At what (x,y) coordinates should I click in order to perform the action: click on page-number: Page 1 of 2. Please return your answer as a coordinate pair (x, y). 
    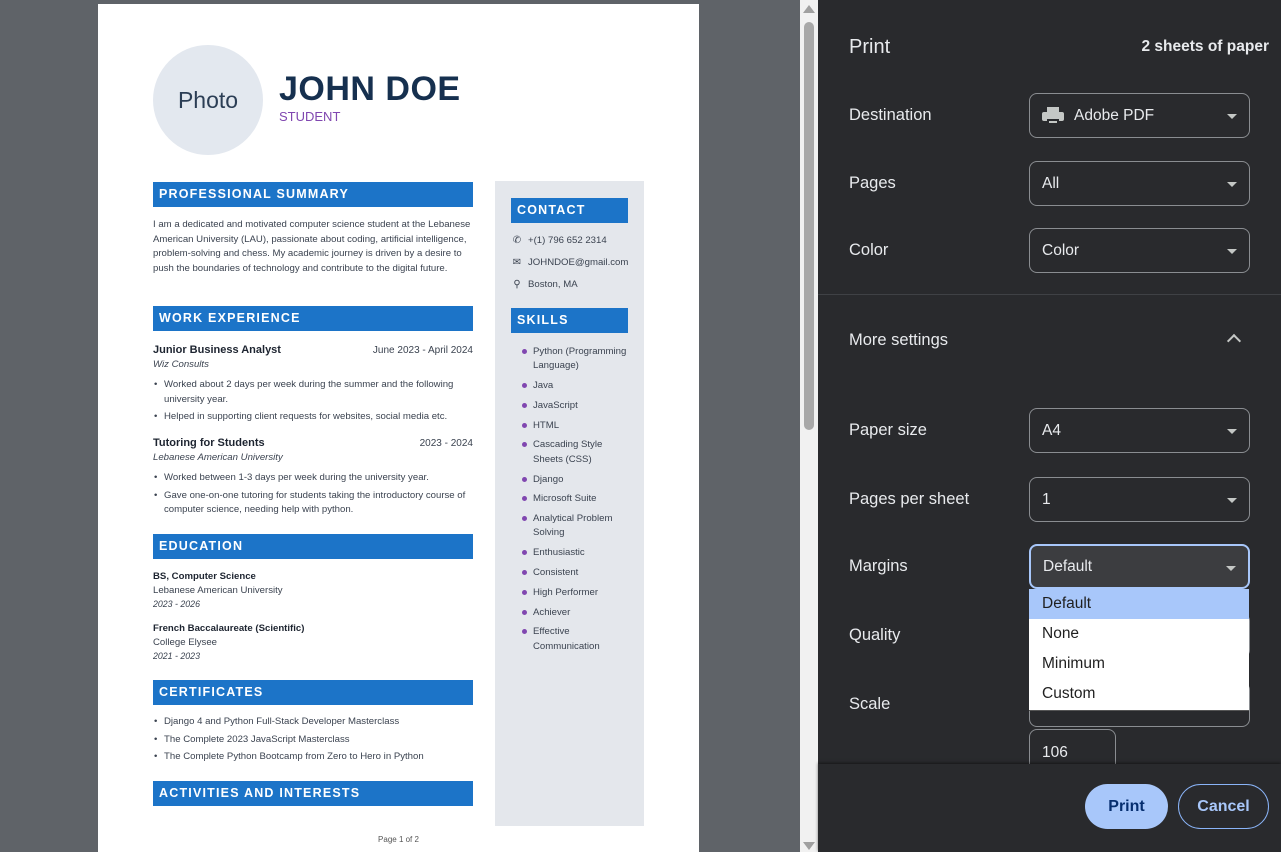
    Looking at the image, I should click on (398, 839).